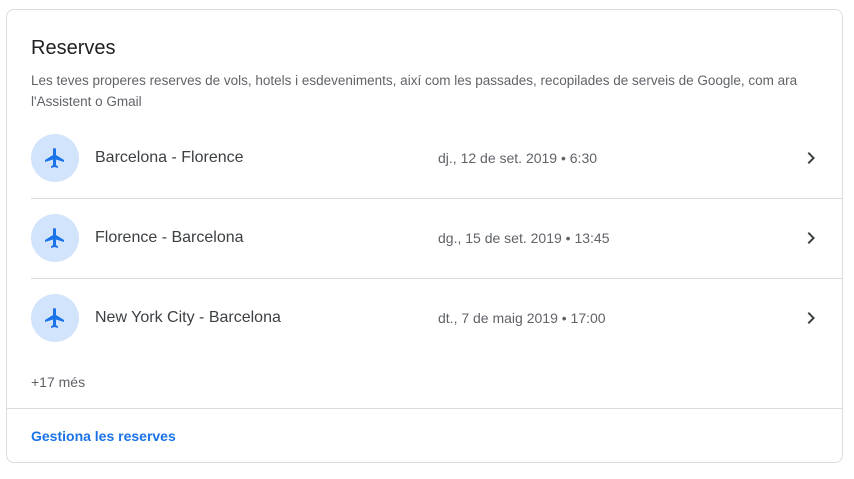 Image resolution: width=854 pixels, height=479 pixels. I want to click on card-title: Reserves, so click(73, 48).